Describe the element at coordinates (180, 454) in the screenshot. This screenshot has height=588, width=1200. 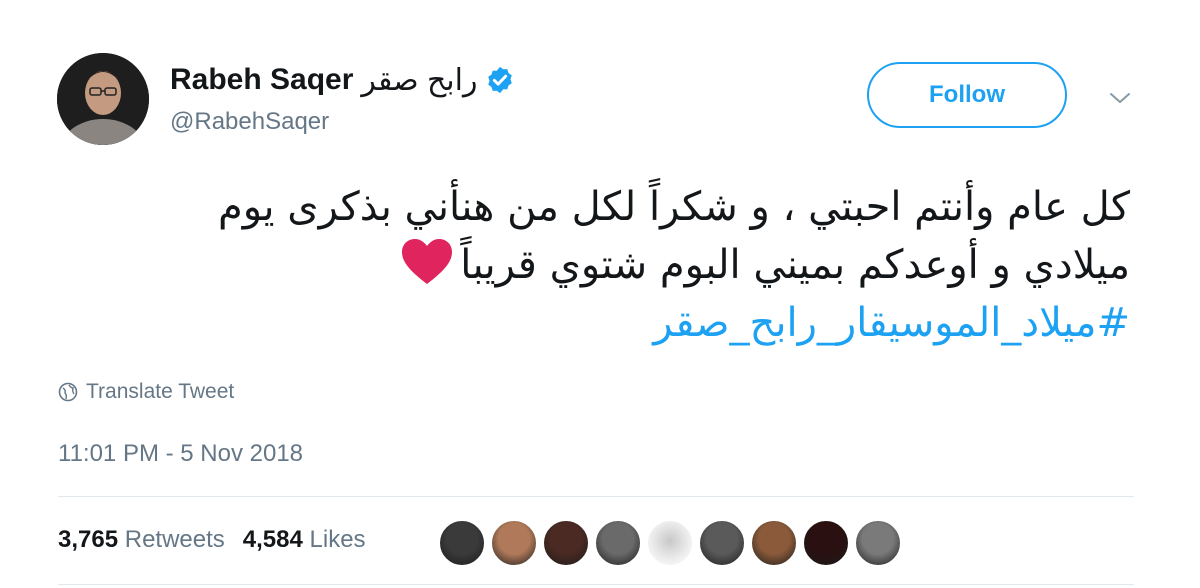
I see `timestamp: 11:01 PM - 5 Nov 2018` at that location.